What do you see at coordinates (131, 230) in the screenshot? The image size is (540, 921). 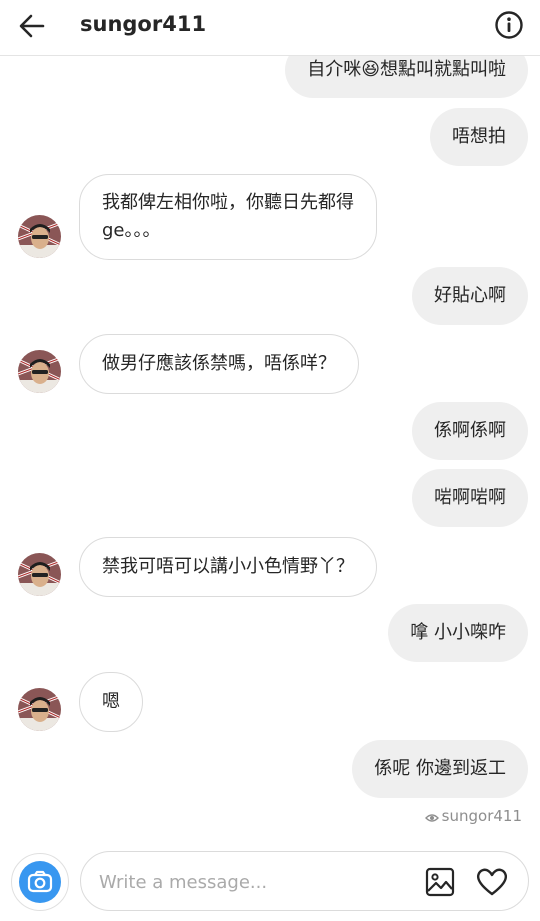 I see `message-text-line: ge。。。` at bounding box center [131, 230].